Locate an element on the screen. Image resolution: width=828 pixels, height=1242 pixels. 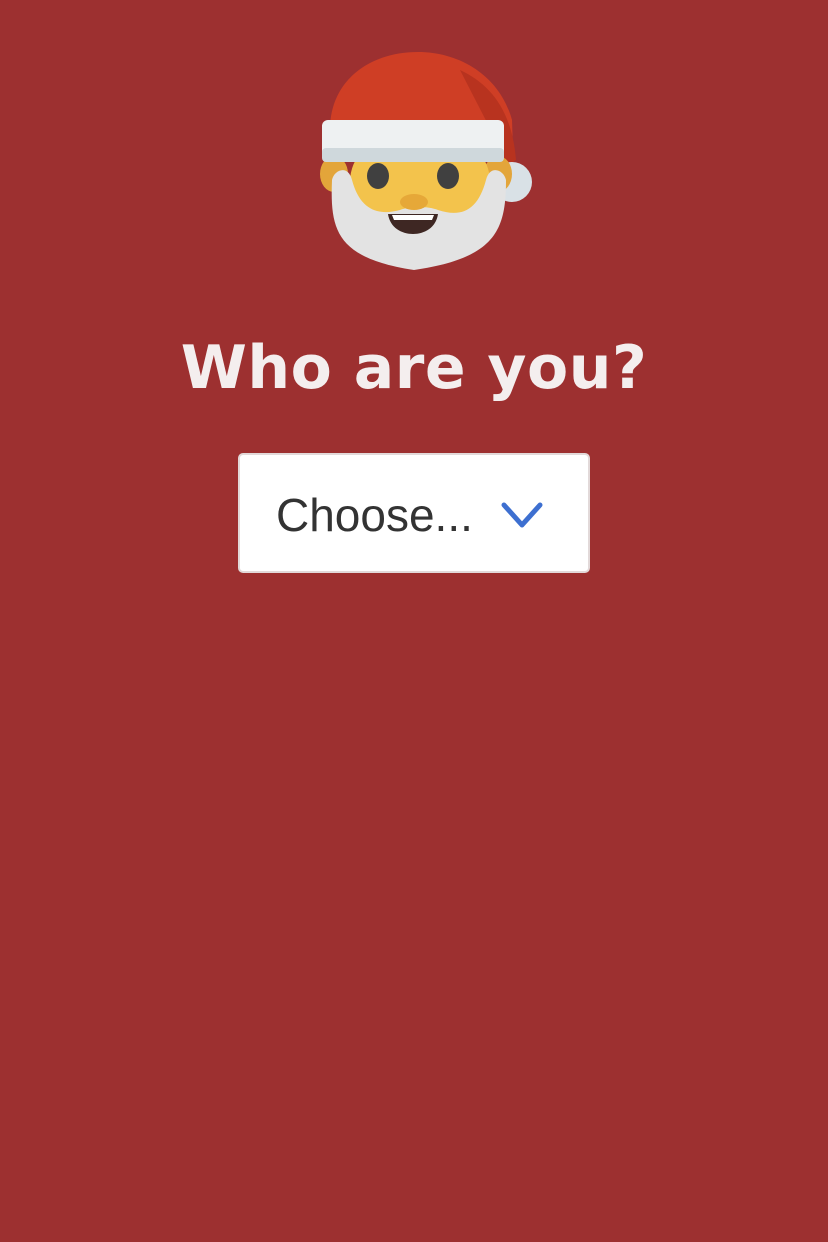
chevron-down-icon is located at coordinates (522, 515).